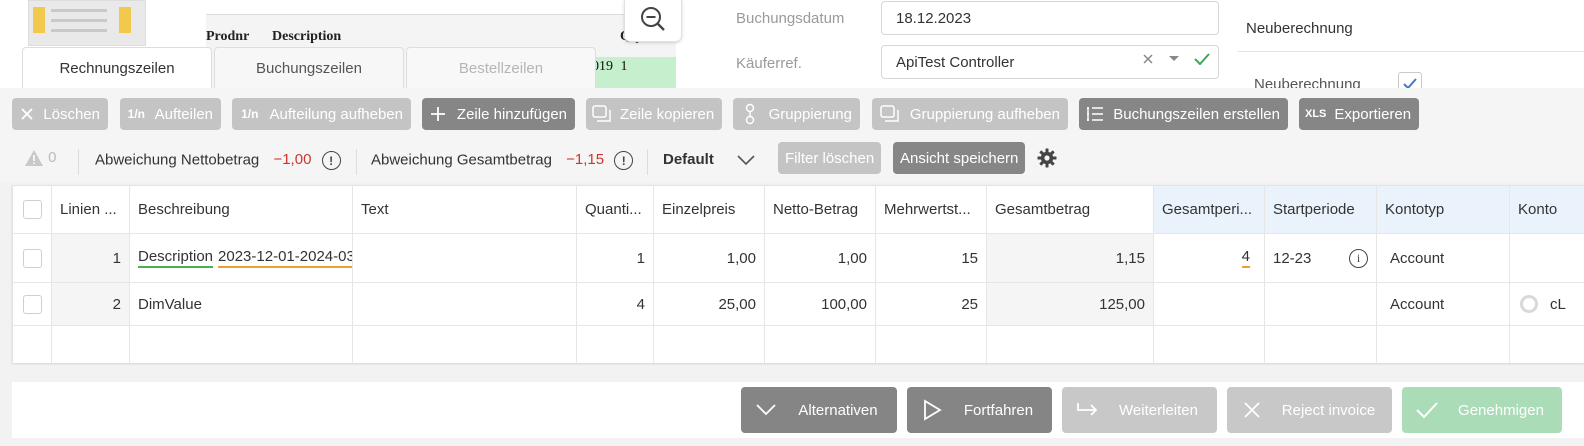  I want to click on approve-button: Genehmigen, so click(1482, 410).